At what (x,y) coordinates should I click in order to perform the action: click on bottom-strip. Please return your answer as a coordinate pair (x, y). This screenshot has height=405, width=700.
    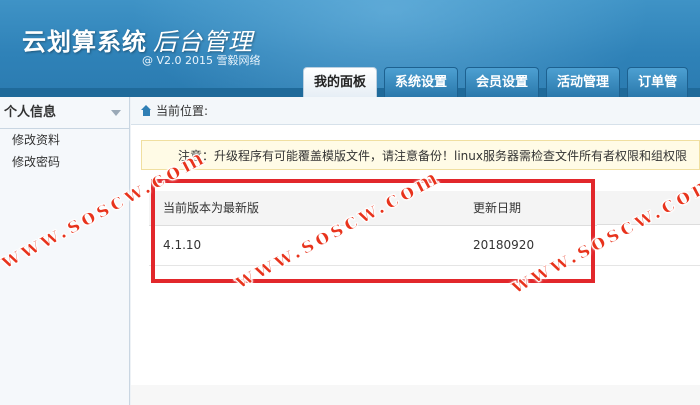
    Looking at the image, I should click on (415, 395).